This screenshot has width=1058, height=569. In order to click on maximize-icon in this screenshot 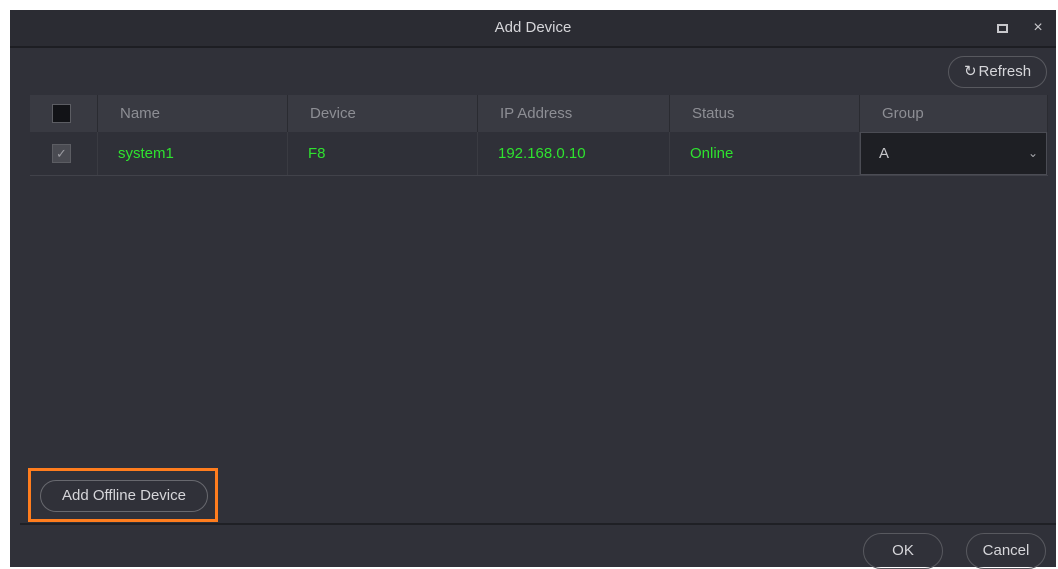, I will do `click(1002, 28)`.